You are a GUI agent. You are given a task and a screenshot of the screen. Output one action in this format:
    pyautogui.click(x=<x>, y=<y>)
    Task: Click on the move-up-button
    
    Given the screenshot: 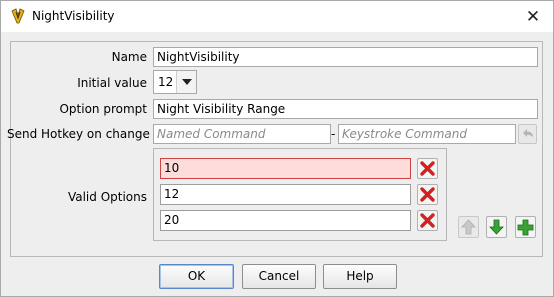 What is the action you would take?
    pyautogui.click(x=468, y=227)
    